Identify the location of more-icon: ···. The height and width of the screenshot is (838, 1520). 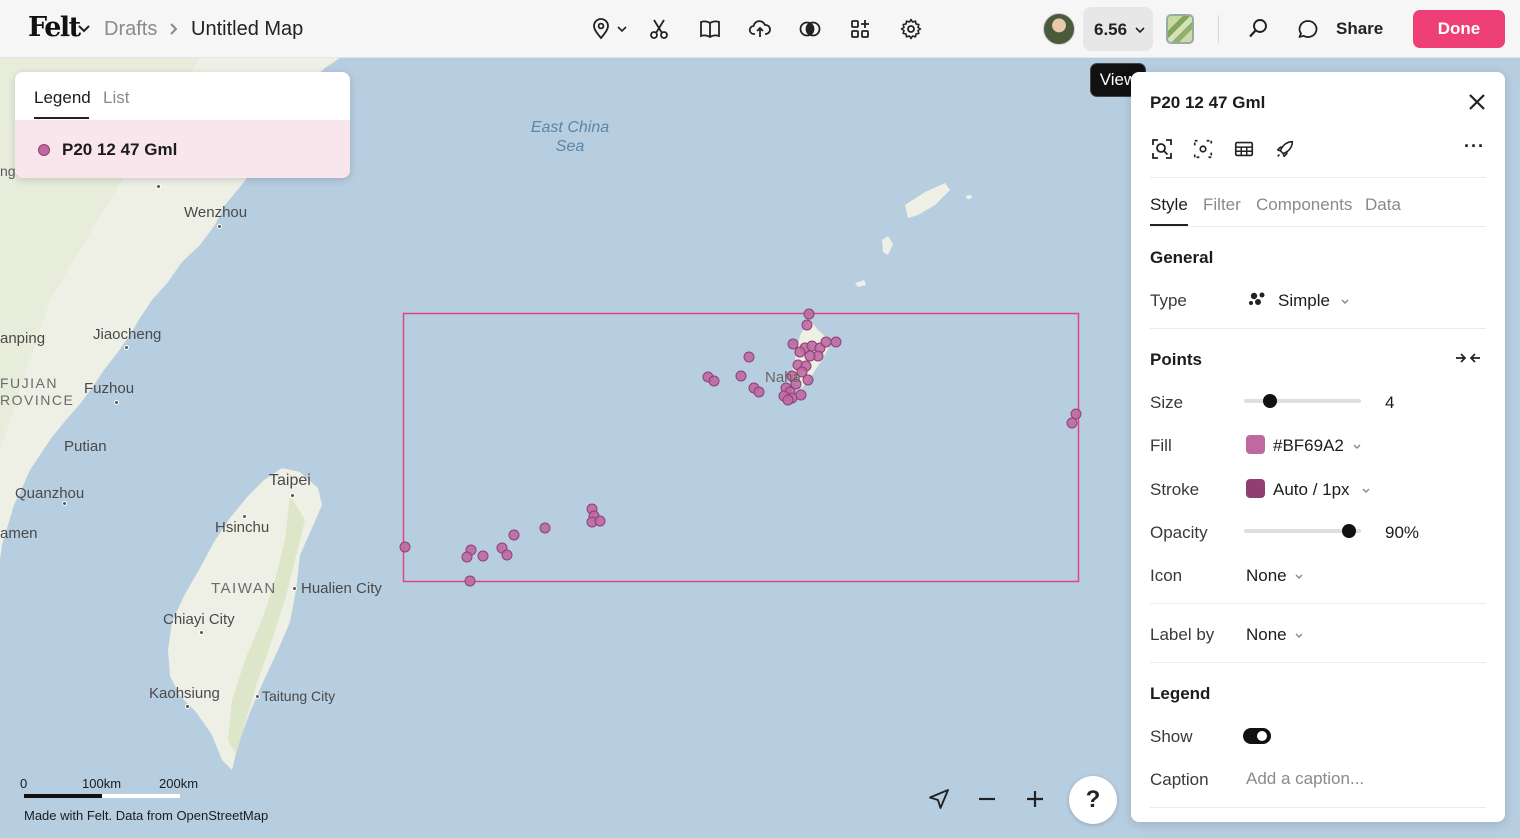
(1474, 146).